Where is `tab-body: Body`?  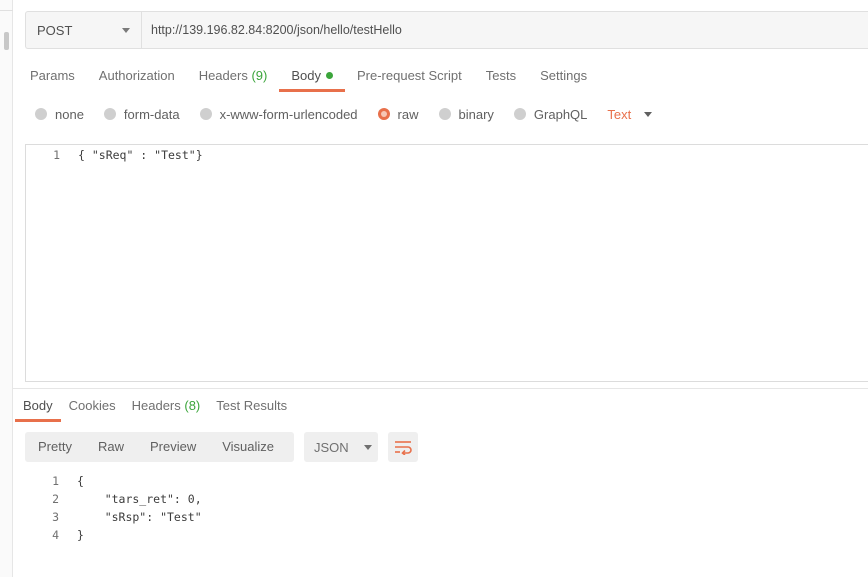
tab-body: Body is located at coordinates (312, 77).